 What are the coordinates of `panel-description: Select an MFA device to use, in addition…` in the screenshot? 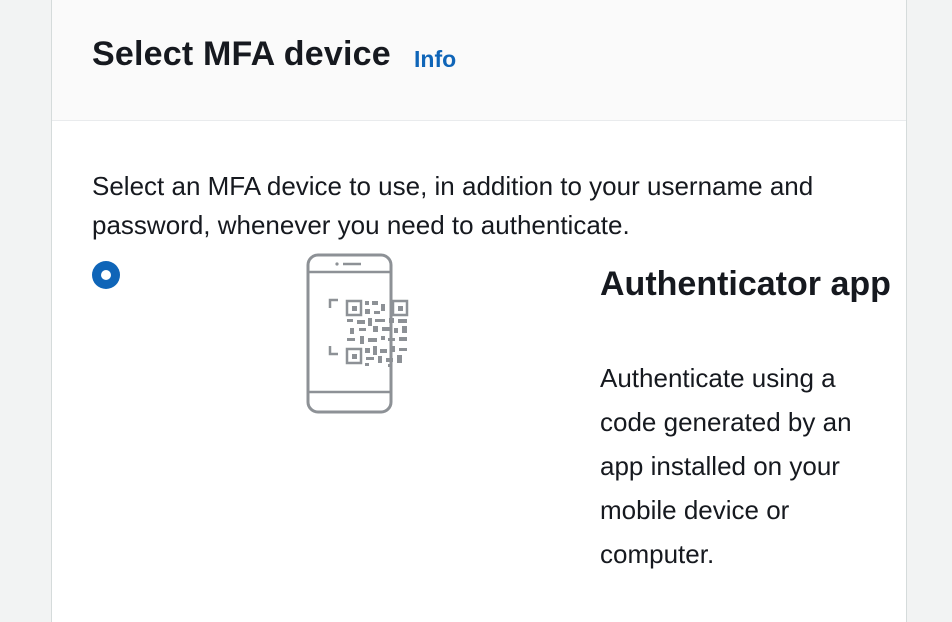 It's located at (453, 205).